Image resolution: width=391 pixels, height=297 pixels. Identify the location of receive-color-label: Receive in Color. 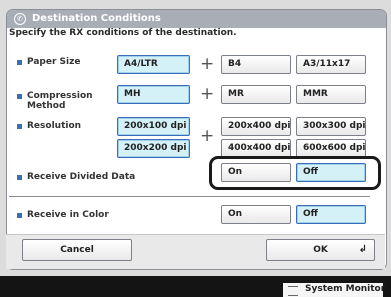
(68, 215).